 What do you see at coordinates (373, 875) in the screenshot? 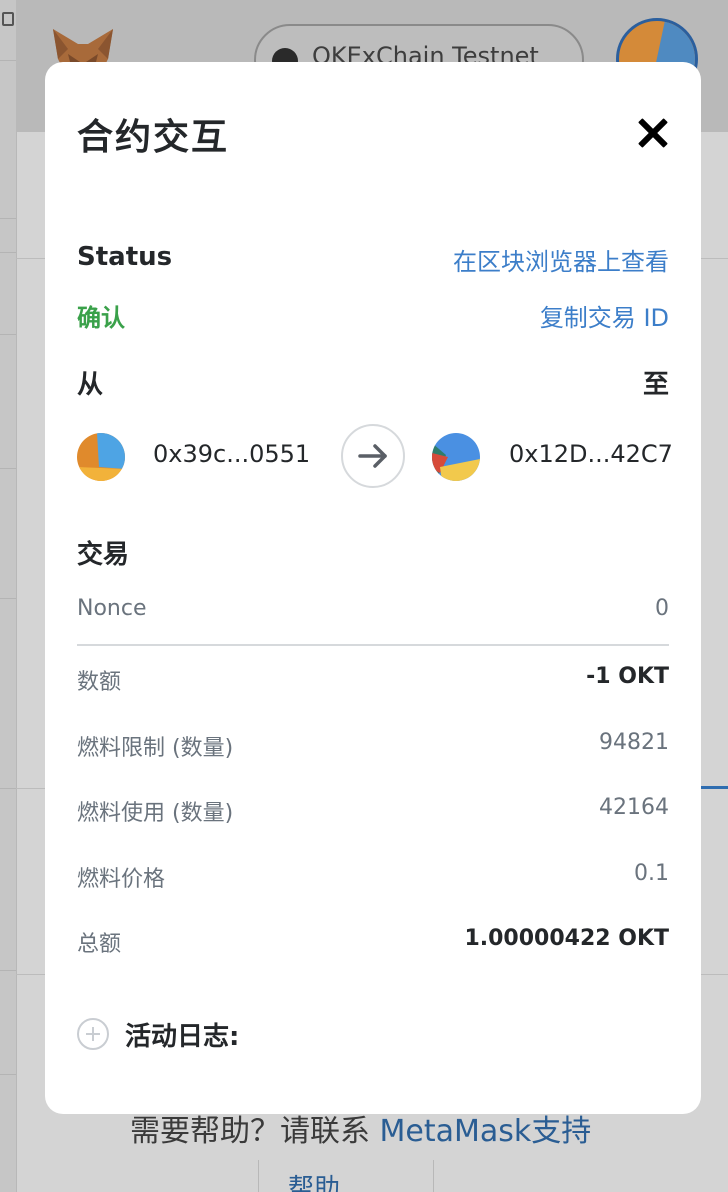
I see `row-gas-price: 燃料价格 0.1` at bounding box center [373, 875].